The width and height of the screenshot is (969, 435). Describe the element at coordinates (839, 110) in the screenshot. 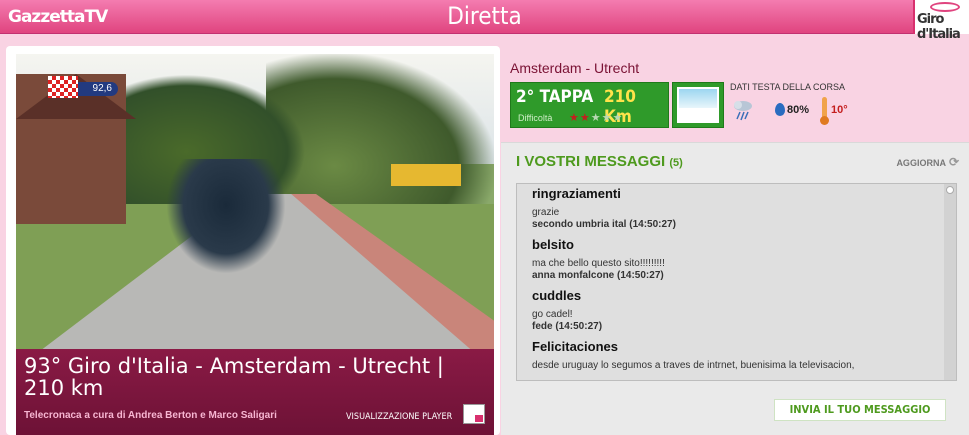

I see `temperature-value: 10°` at that location.